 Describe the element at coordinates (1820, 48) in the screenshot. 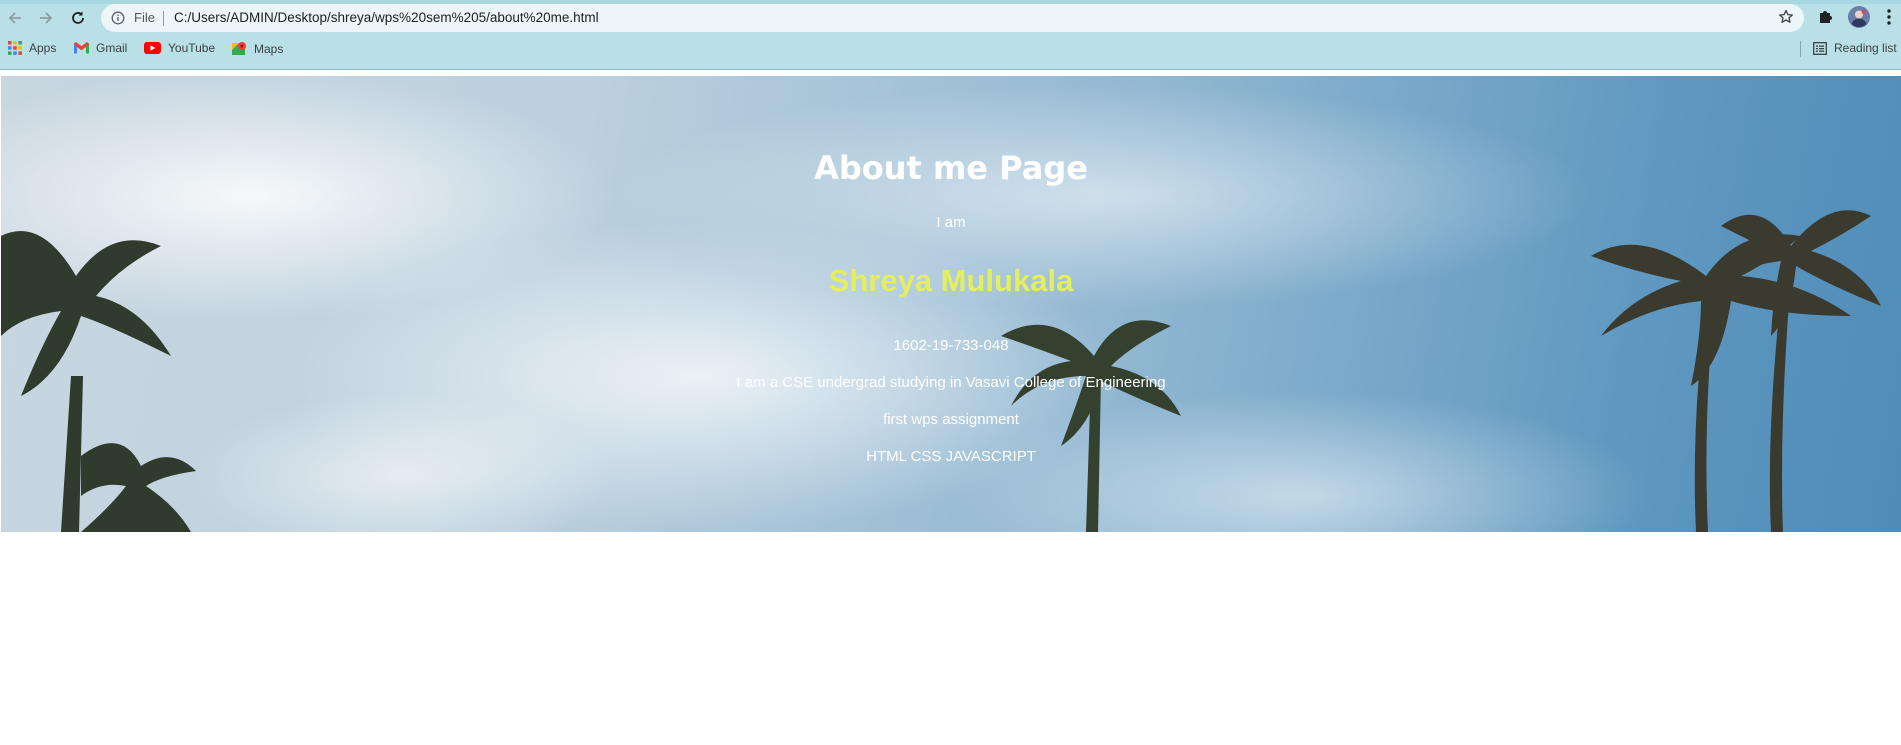

I see `reading-list-icon` at that location.